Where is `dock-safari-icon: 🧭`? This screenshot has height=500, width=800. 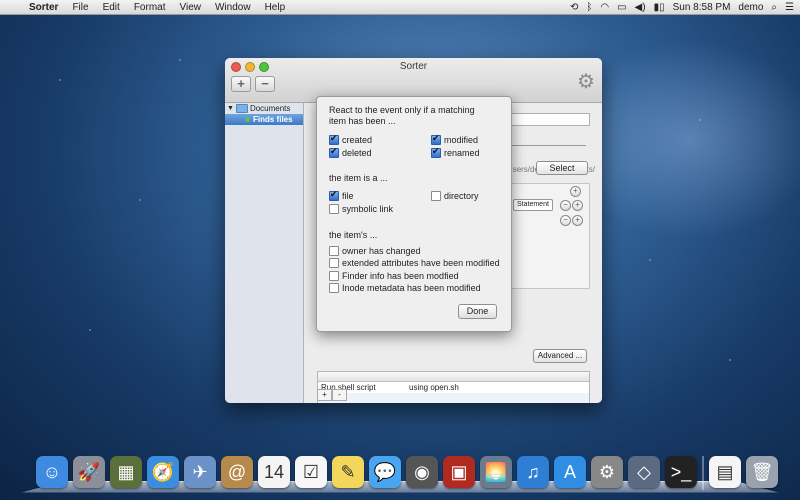 dock-safari-icon: 🧭 is located at coordinates (163, 472).